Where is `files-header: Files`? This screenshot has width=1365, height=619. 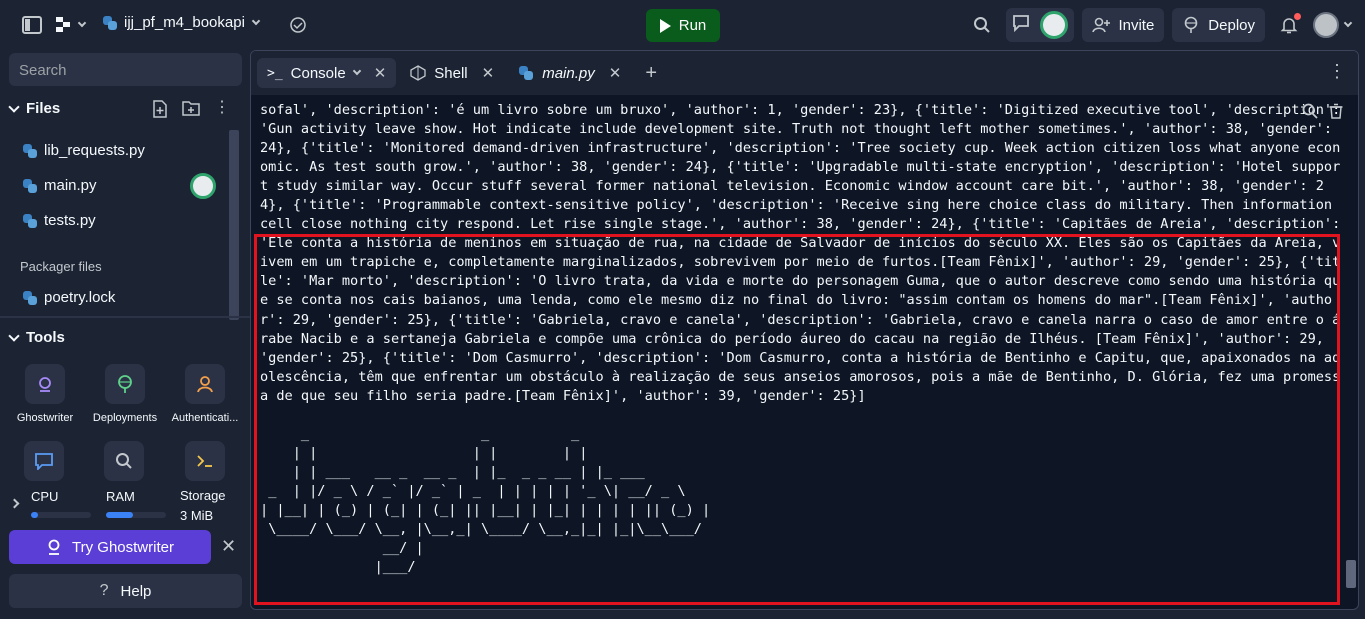 files-header: Files is located at coordinates (43, 108).